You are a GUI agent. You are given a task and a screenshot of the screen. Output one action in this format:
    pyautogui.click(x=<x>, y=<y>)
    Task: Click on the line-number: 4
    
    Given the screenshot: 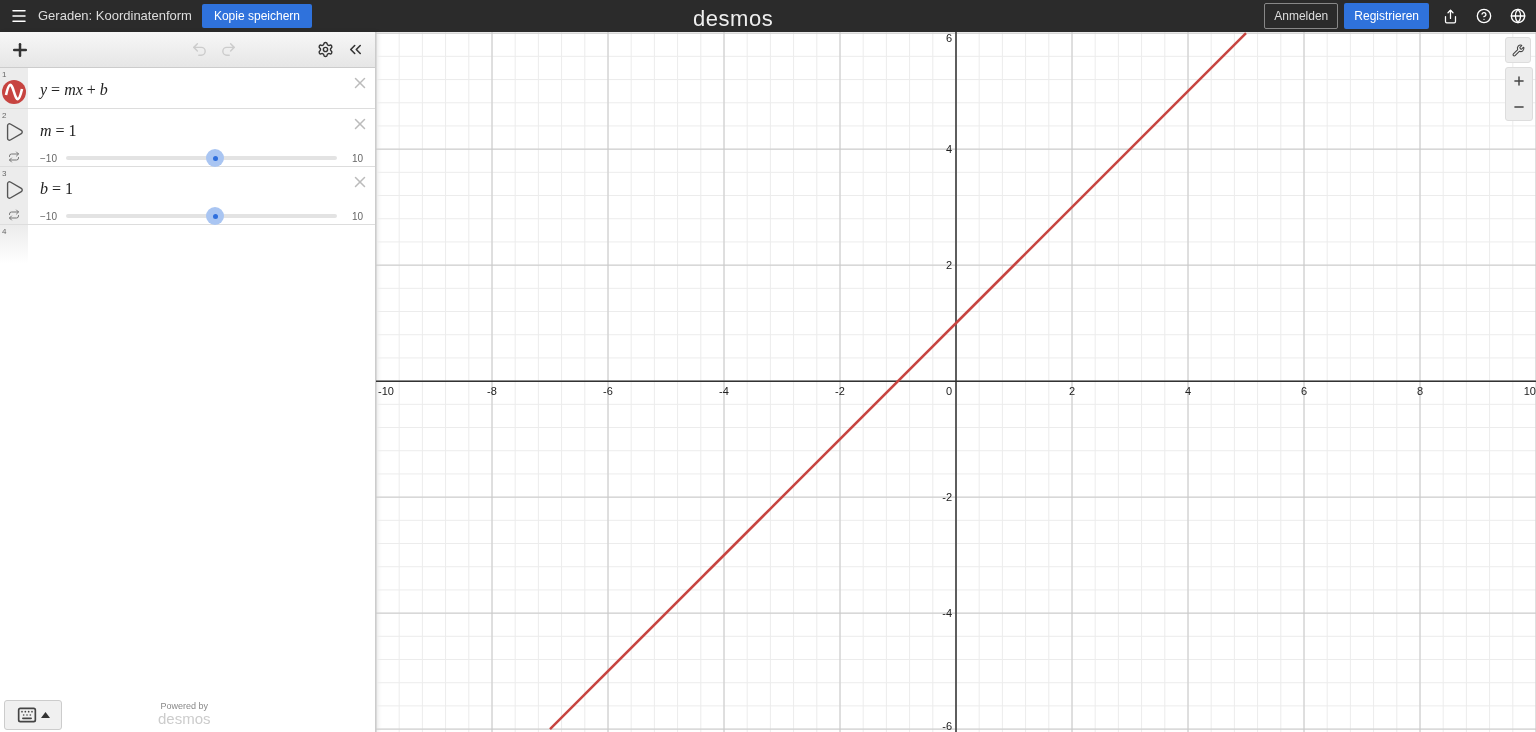 What is the action you would take?
    pyautogui.click(x=4, y=232)
    